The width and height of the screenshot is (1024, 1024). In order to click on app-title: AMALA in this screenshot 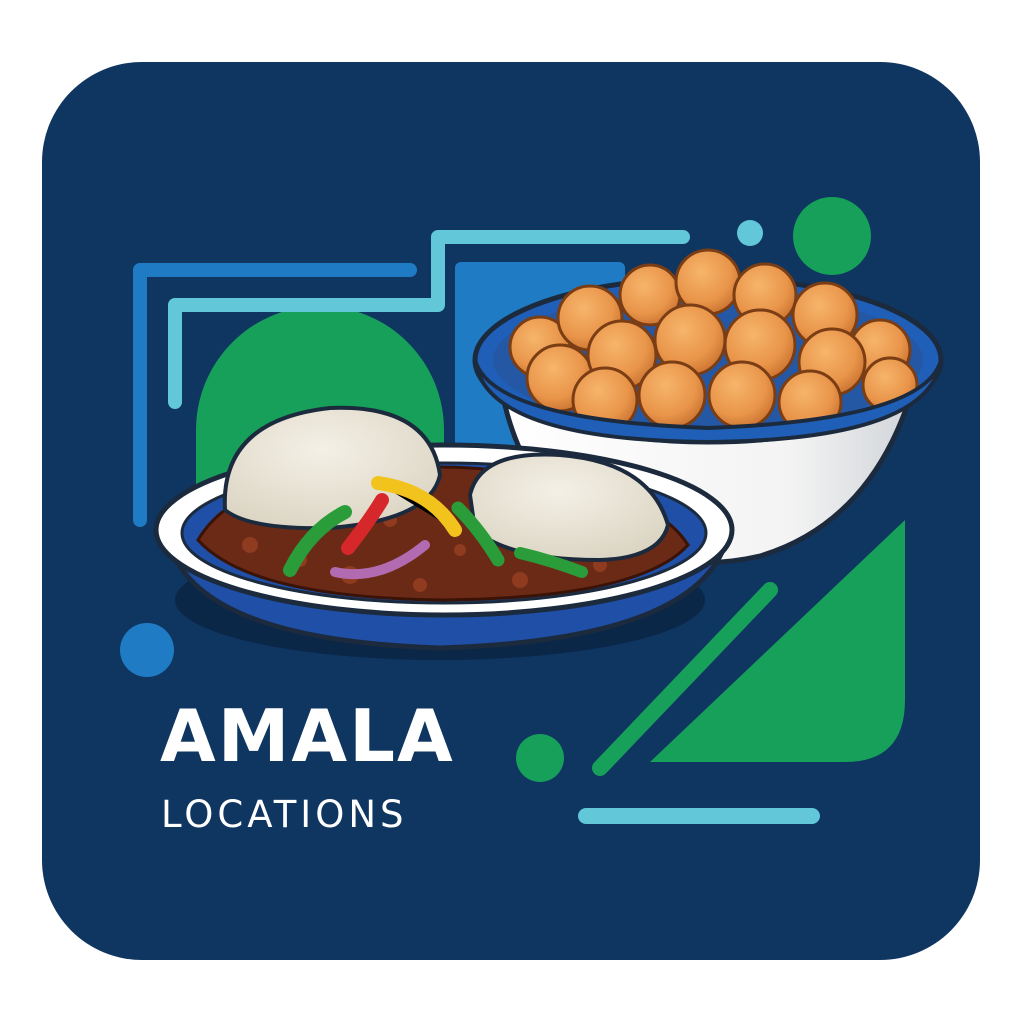, I will do `click(307, 736)`.